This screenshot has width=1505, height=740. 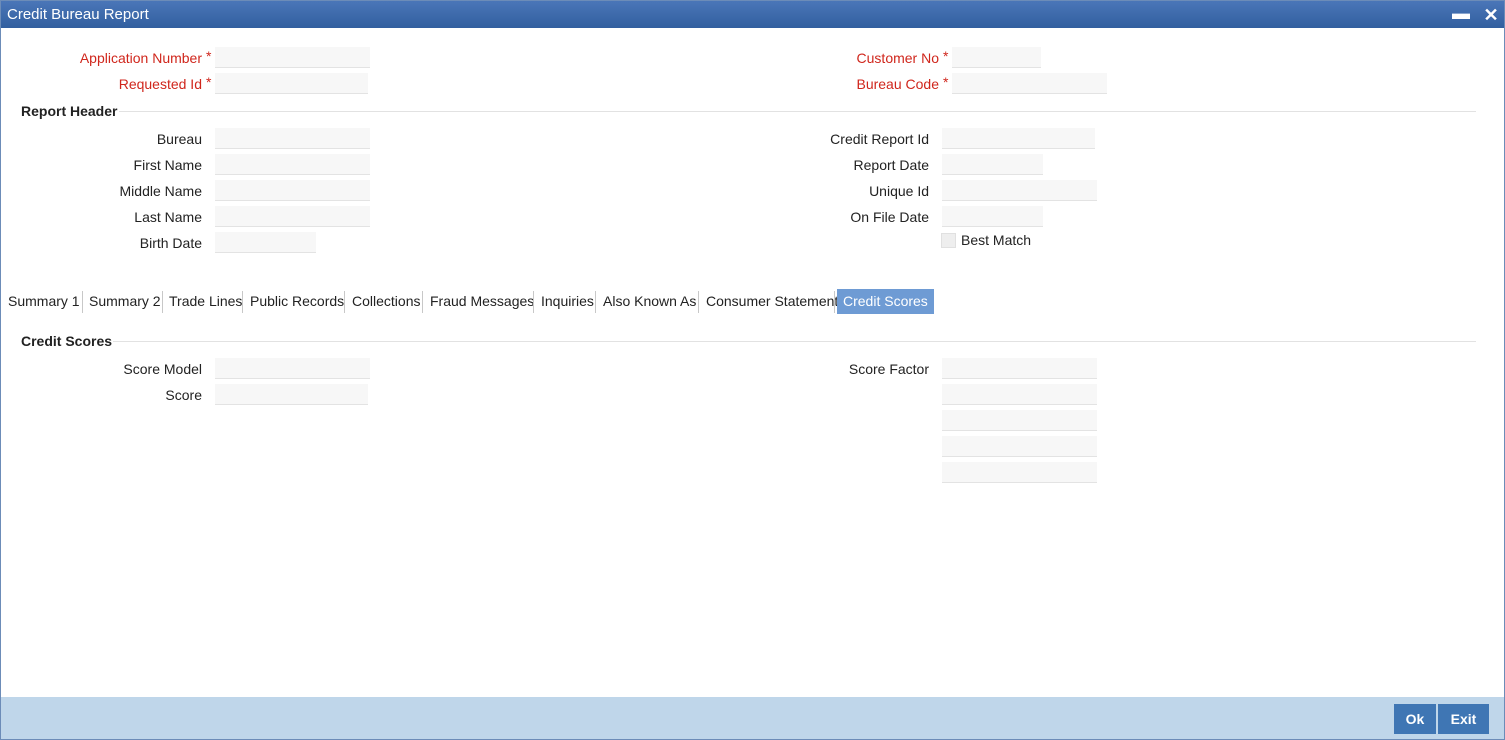 What do you see at coordinates (649, 301) in the screenshot?
I see `tab-also-known-as: Also Known As` at bounding box center [649, 301].